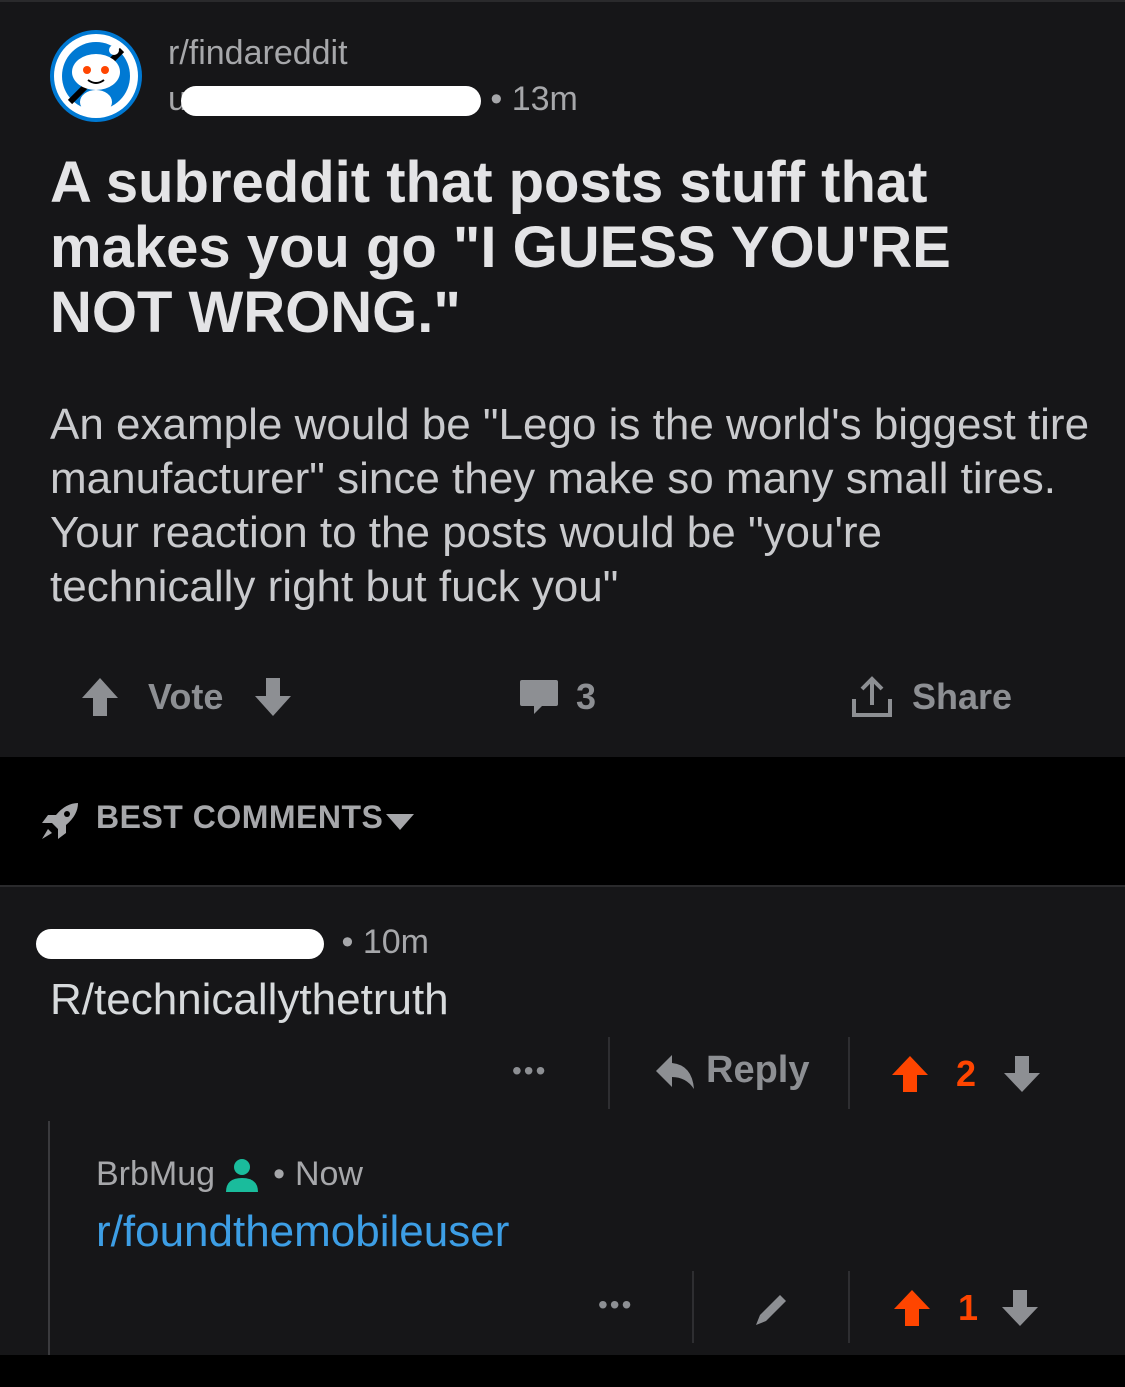 The height and width of the screenshot is (1387, 1125). What do you see at coordinates (155, 1174) in the screenshot?
I see `reply-author: BrbMug` at bounding box center [155, 1174].